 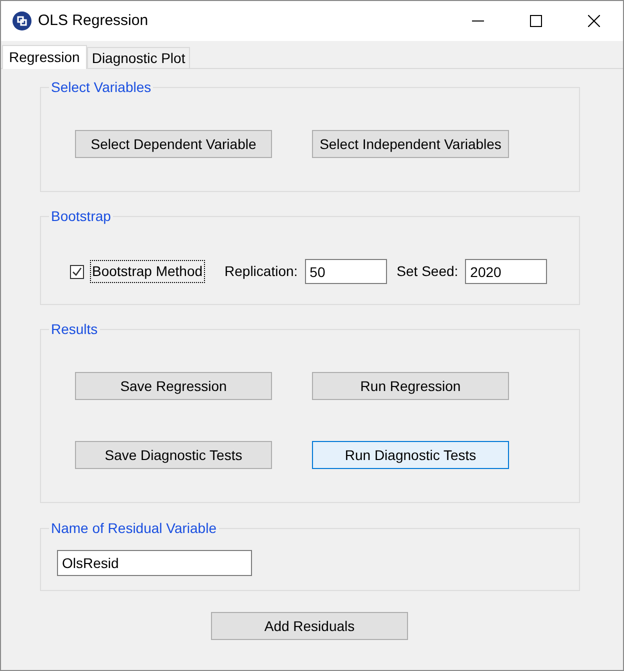 I want to click on close-icon, so click(x=594, y=21).